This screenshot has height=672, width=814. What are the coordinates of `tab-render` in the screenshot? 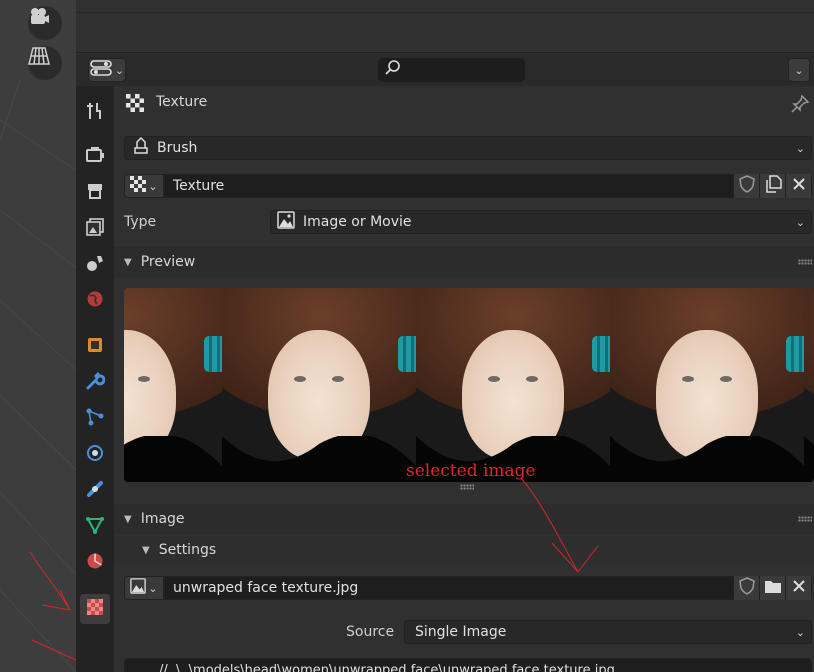 It's located at (95, 157).